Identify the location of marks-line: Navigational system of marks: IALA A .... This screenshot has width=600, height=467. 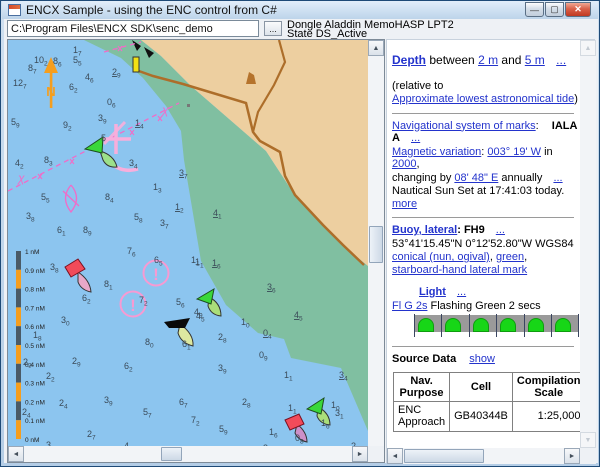
(485, 132).